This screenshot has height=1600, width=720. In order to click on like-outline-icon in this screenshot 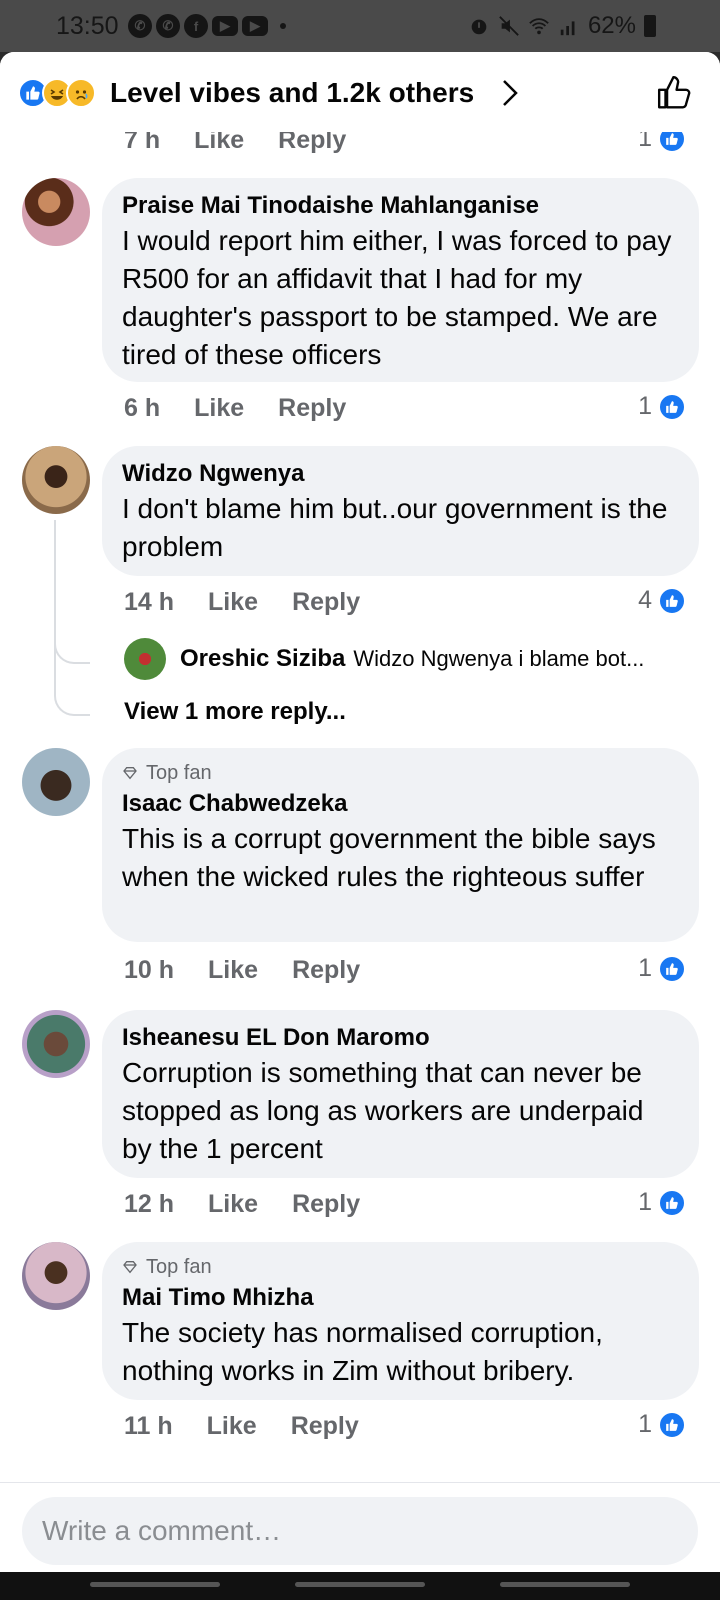, I will do `click(675, 93)`.